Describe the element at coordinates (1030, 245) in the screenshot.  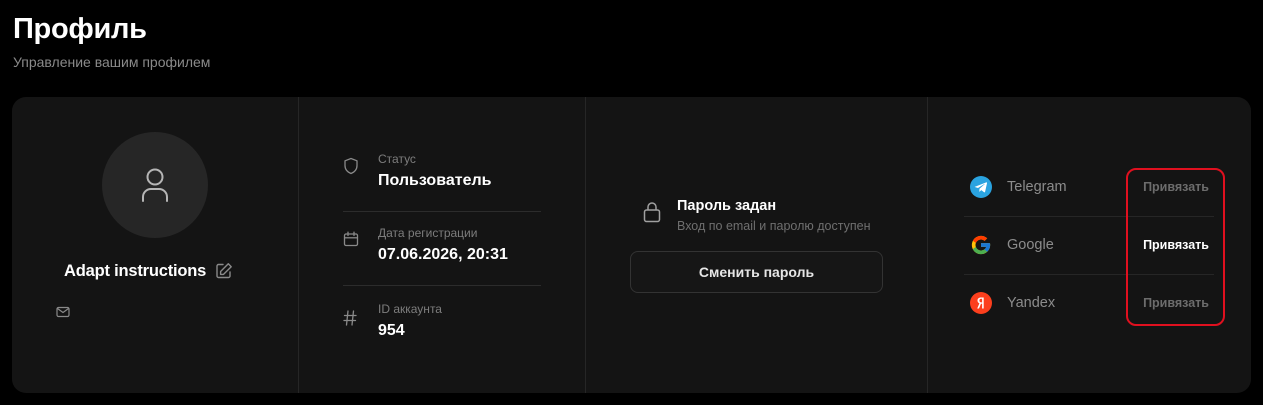
I see `google-label: Google` at that location.